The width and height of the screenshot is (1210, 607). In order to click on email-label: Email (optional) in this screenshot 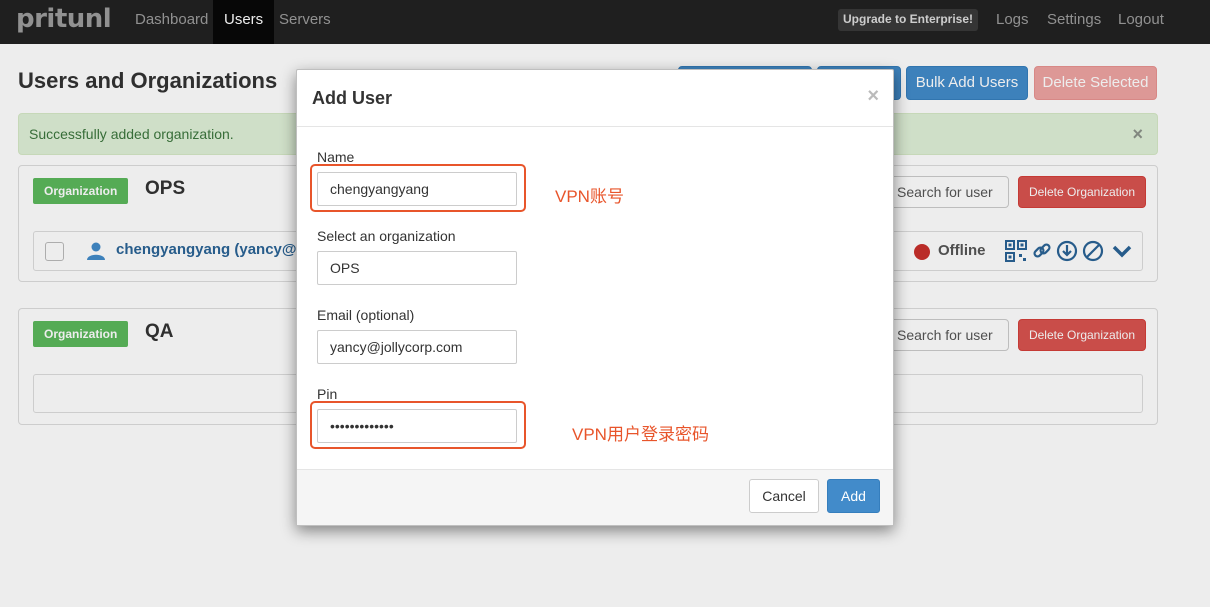, I will do `click(366, 315)`.